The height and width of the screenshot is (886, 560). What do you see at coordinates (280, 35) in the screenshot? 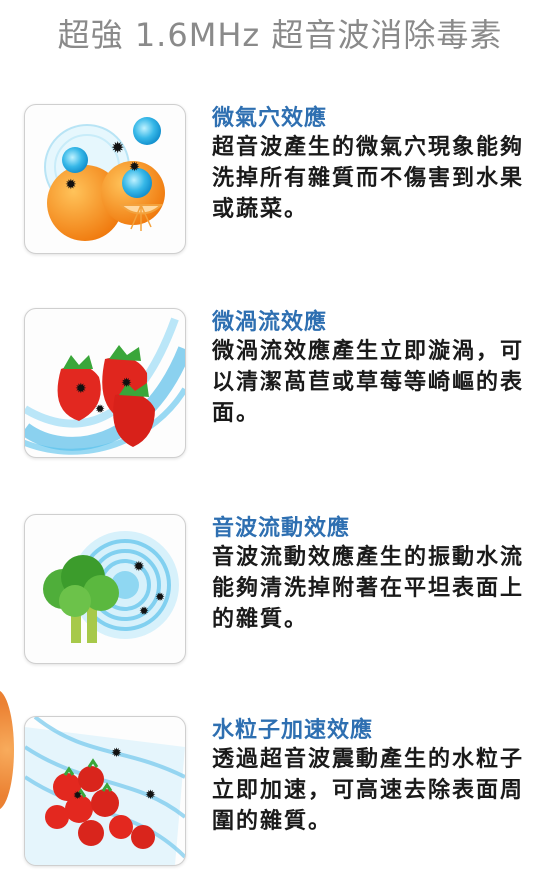
I see `page-title: 超強 1.6MHz 超音波消除毒素` at bounding box center [280, 35].